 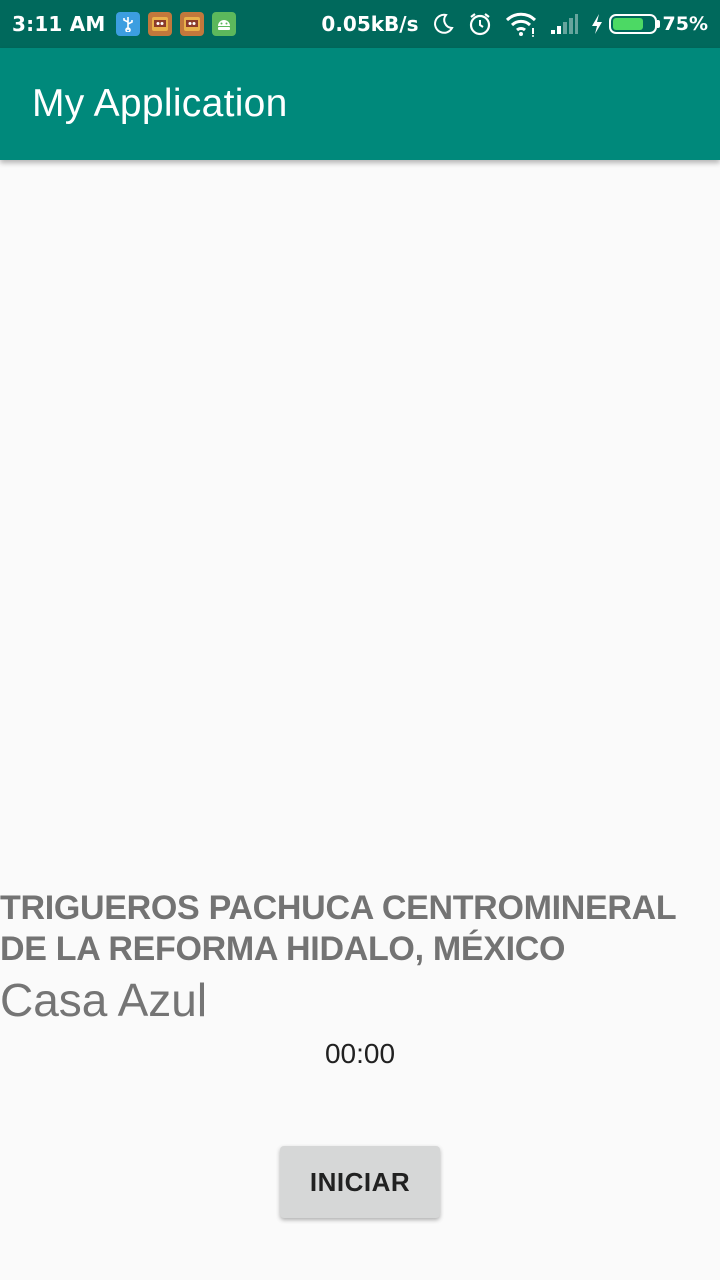 What do you see at coordinates (360, 1053) in the screenshot?
I see `timer-display: 00:00` at bounding box center [360, 1053].